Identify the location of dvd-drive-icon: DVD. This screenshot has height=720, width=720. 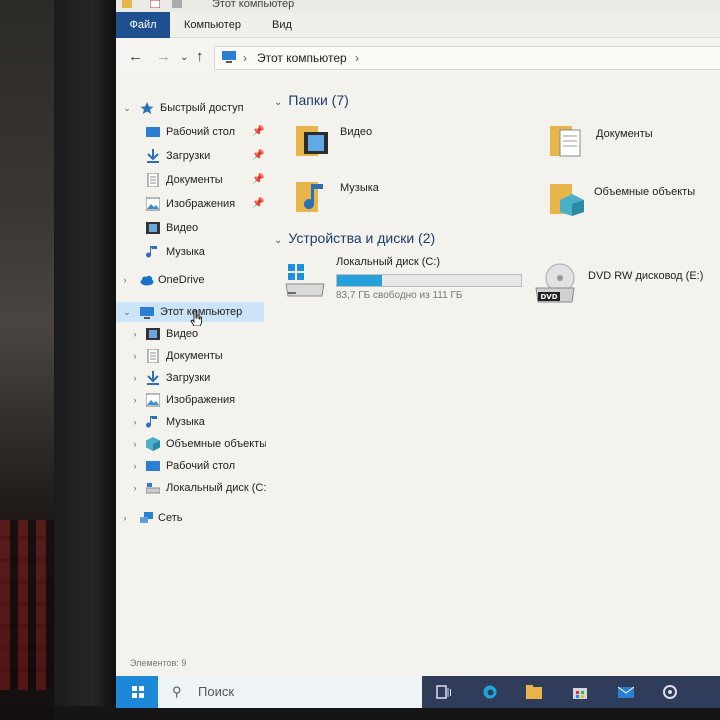
(555, 283).